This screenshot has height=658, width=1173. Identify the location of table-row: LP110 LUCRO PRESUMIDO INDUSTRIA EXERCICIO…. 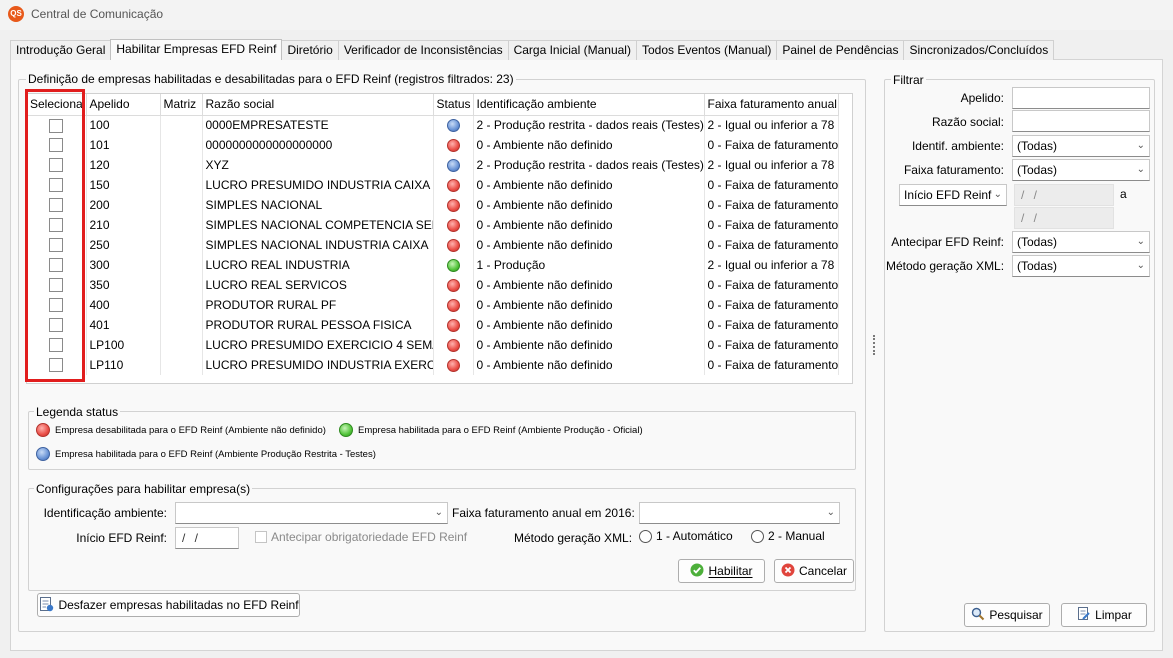
(433, 365).